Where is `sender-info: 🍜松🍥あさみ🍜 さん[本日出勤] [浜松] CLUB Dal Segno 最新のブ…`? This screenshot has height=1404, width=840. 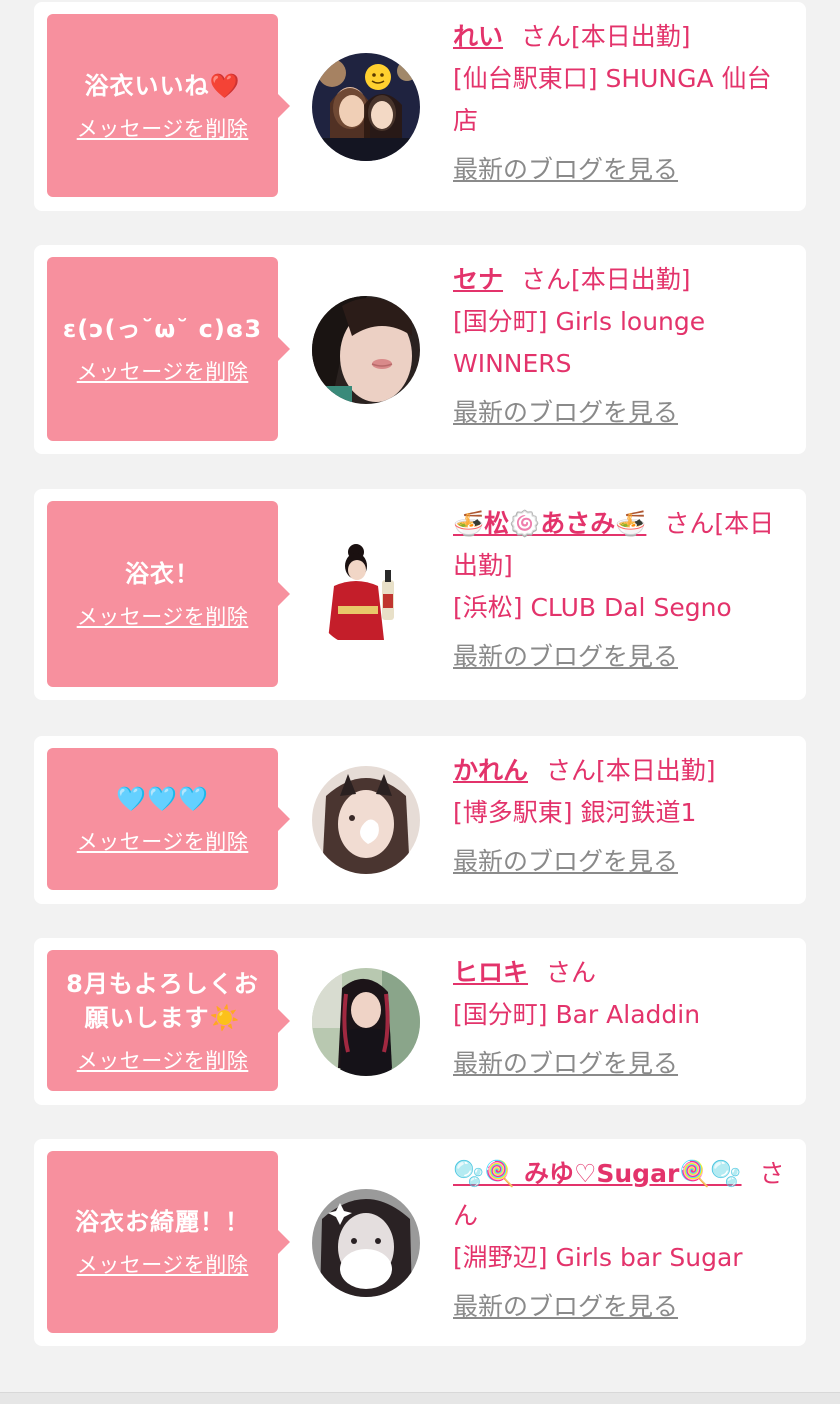
sender-info: 🍜松🍥あさみ🍜 さん[本日出勤] [浜松] CLUB Dal Segno 最新のブ… is located at coordinates (623, 590).